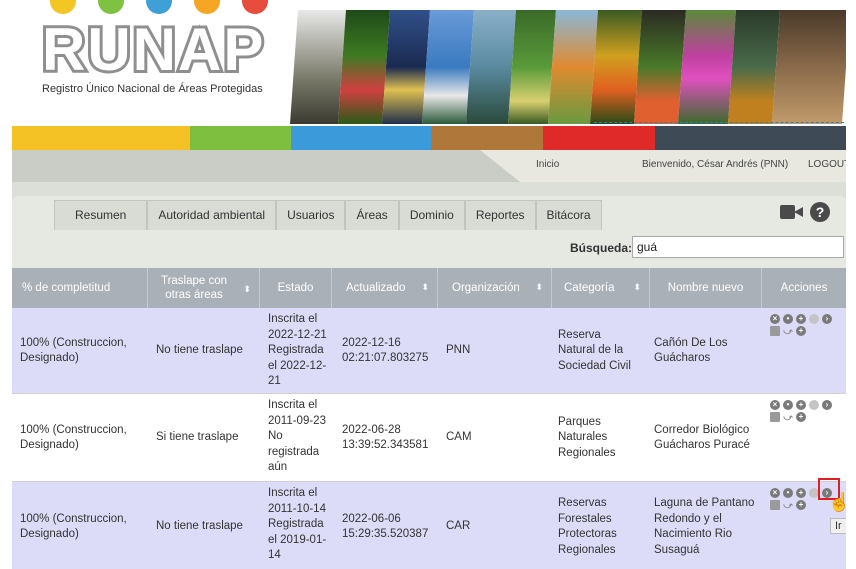 This screenshot has width=856, height=569. What do you see at coordinates (495, 288) in the screenshot?
I see `header-organizacion: Organización ⬍` at bounding box center [495, 288].